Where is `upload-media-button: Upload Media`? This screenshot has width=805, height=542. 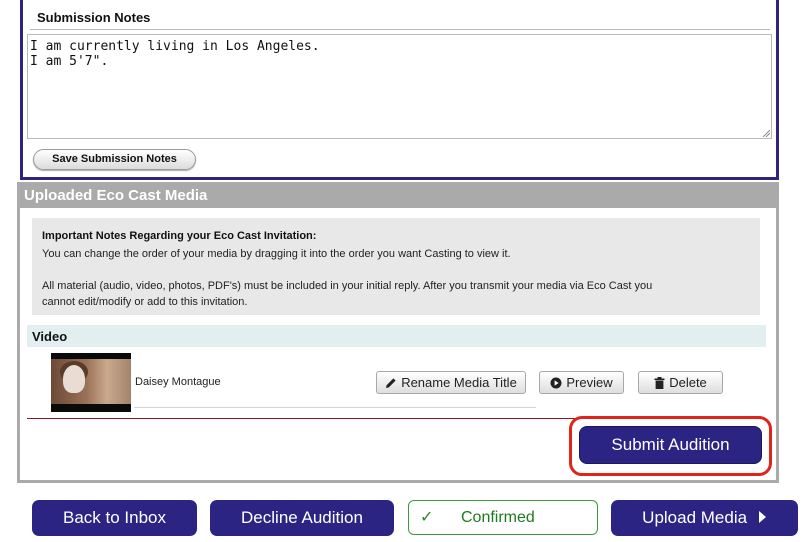
upload-media-button: Upload Media is located at coordinates (704, 518).